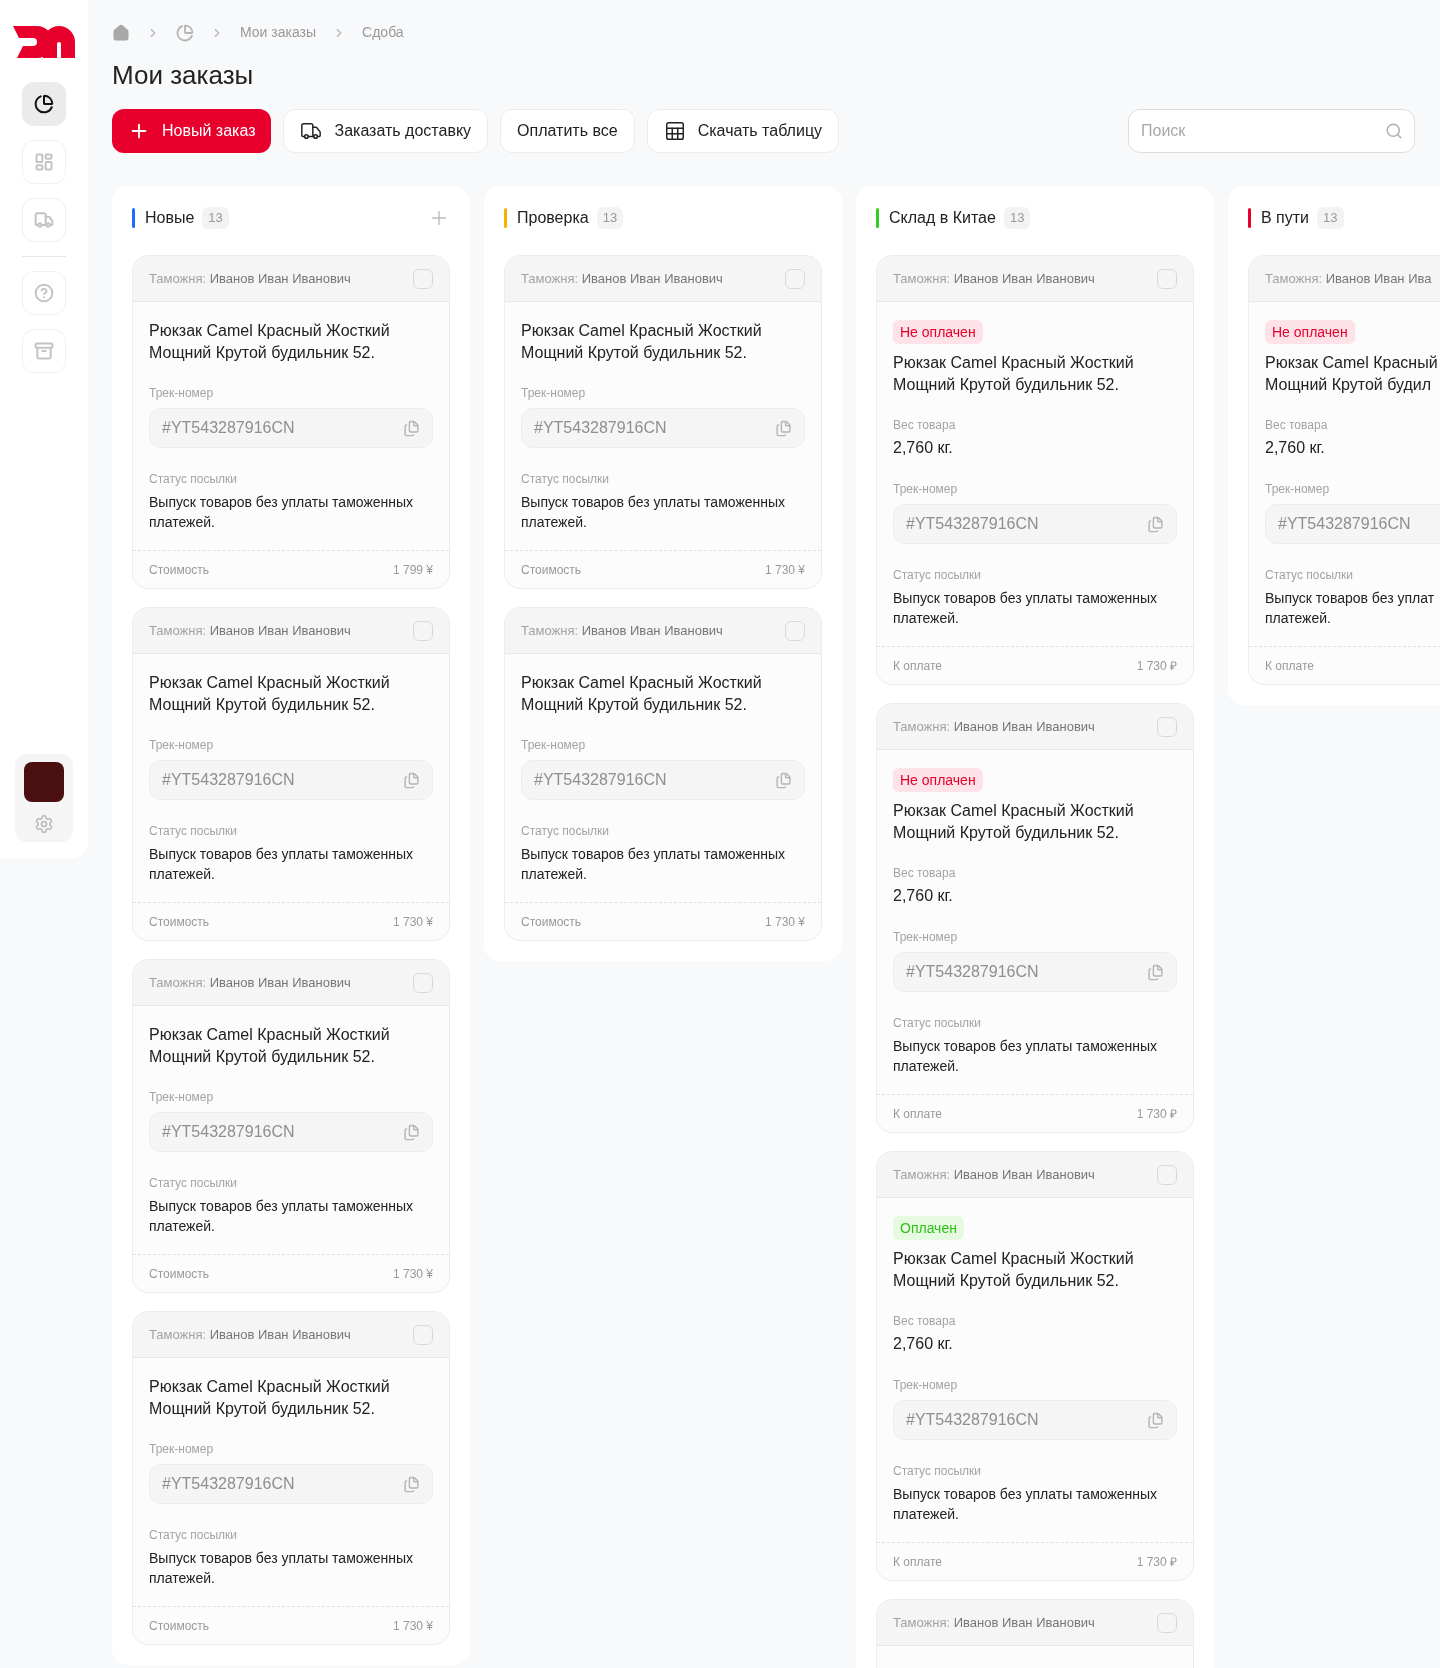 This screenshot has width=1440, height=1668. Describe the element at coordinates (1352, 374) in the screenshot. I see `product-title: Рюкзак Camel Красный Мощний Крутой будил` at that location.